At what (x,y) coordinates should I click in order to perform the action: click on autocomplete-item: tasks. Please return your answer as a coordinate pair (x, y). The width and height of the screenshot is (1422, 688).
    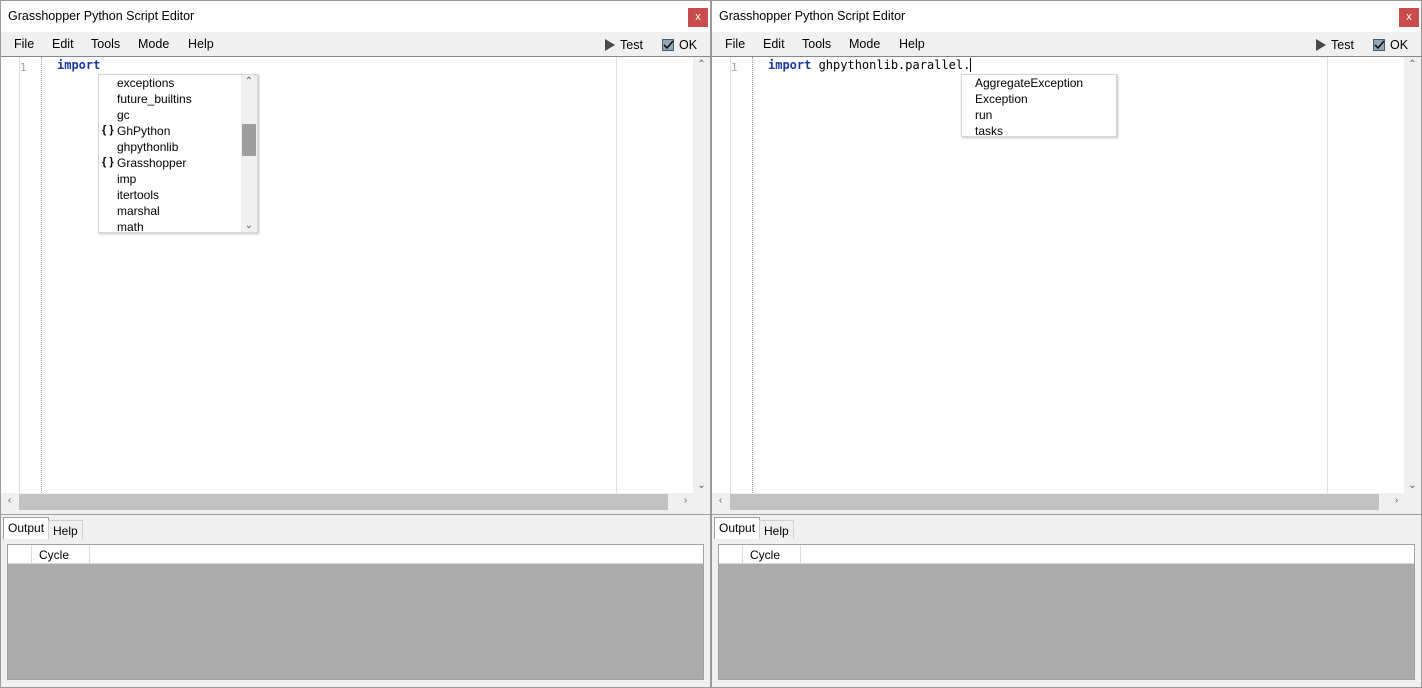
    Looking at the image, I should click on (1039, 131).